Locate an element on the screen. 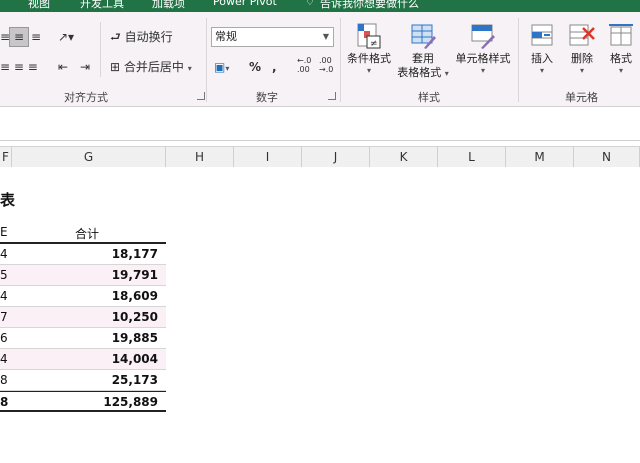  menu-view: 视图 is located at coordinates (39, 5).